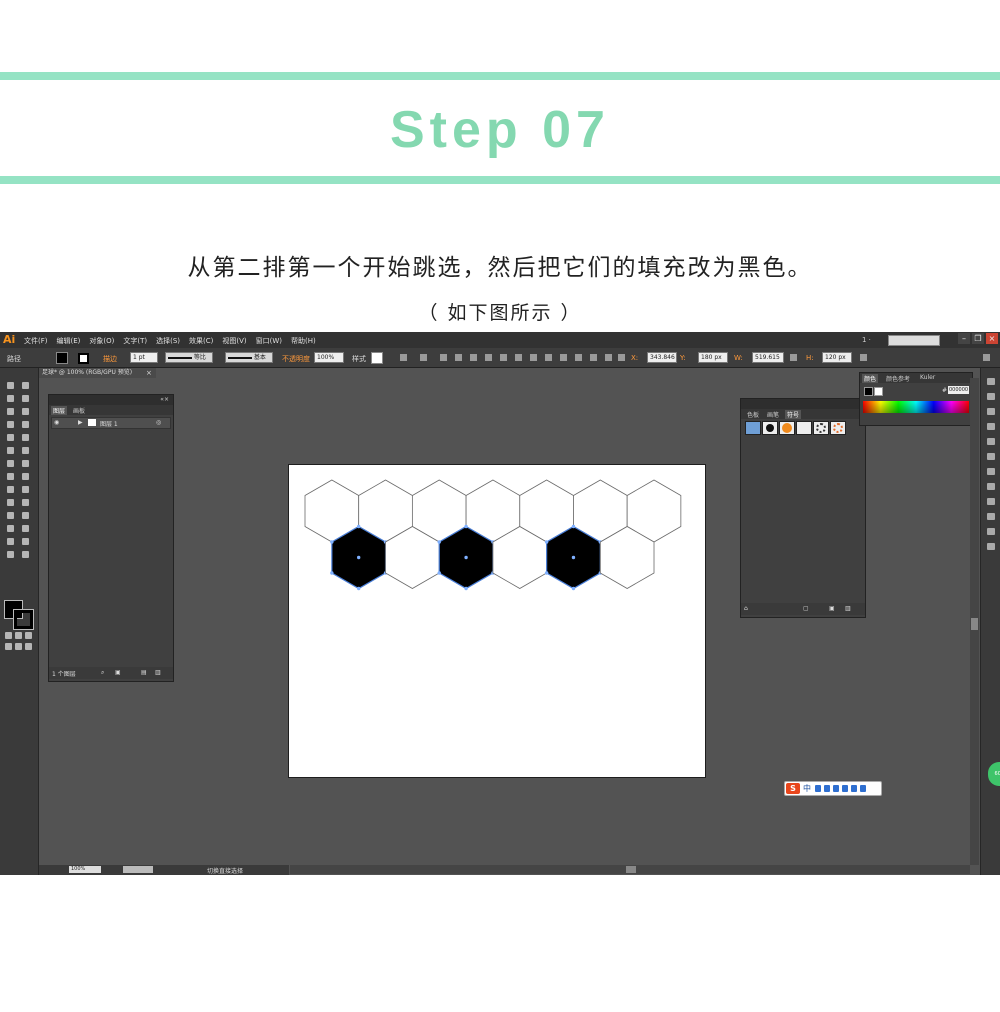  What do you see at coordinates (25, 411) in the screenshot?
I see `type-tool-icon` at bounding box center [25, 411].